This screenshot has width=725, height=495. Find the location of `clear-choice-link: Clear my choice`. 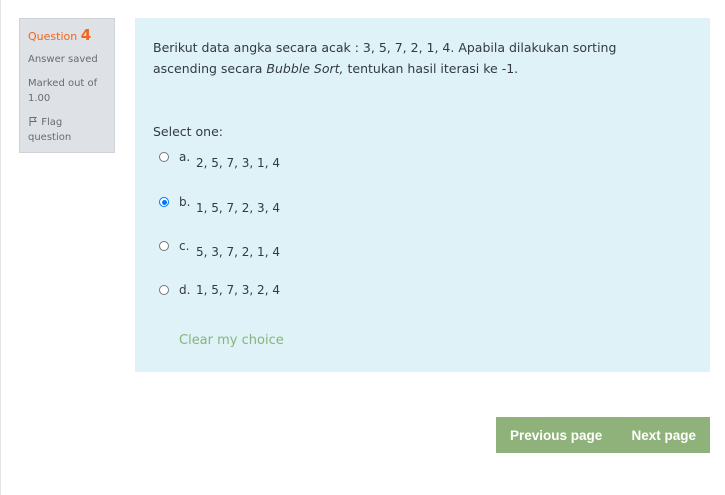

clear-choice-link: Clear my choice is located at coordinates (231, 340).